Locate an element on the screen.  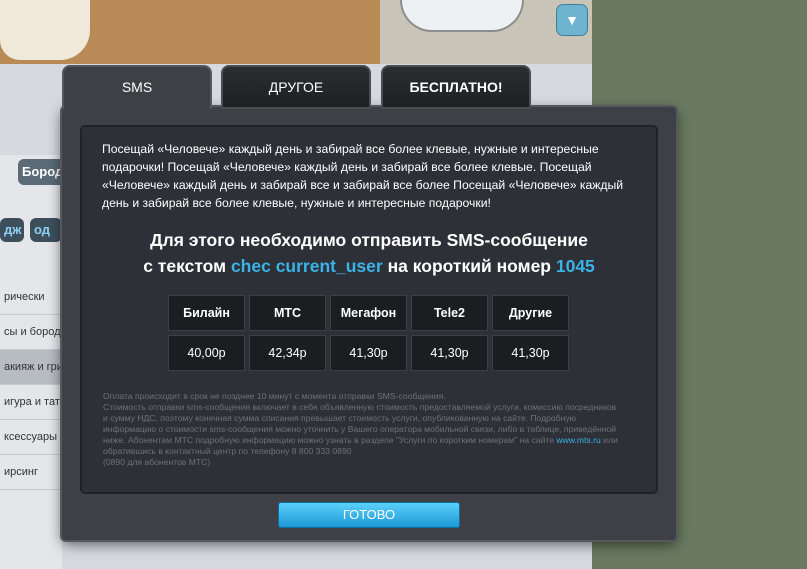
operator-name: Tele2 is located at coordinates (449, 313).